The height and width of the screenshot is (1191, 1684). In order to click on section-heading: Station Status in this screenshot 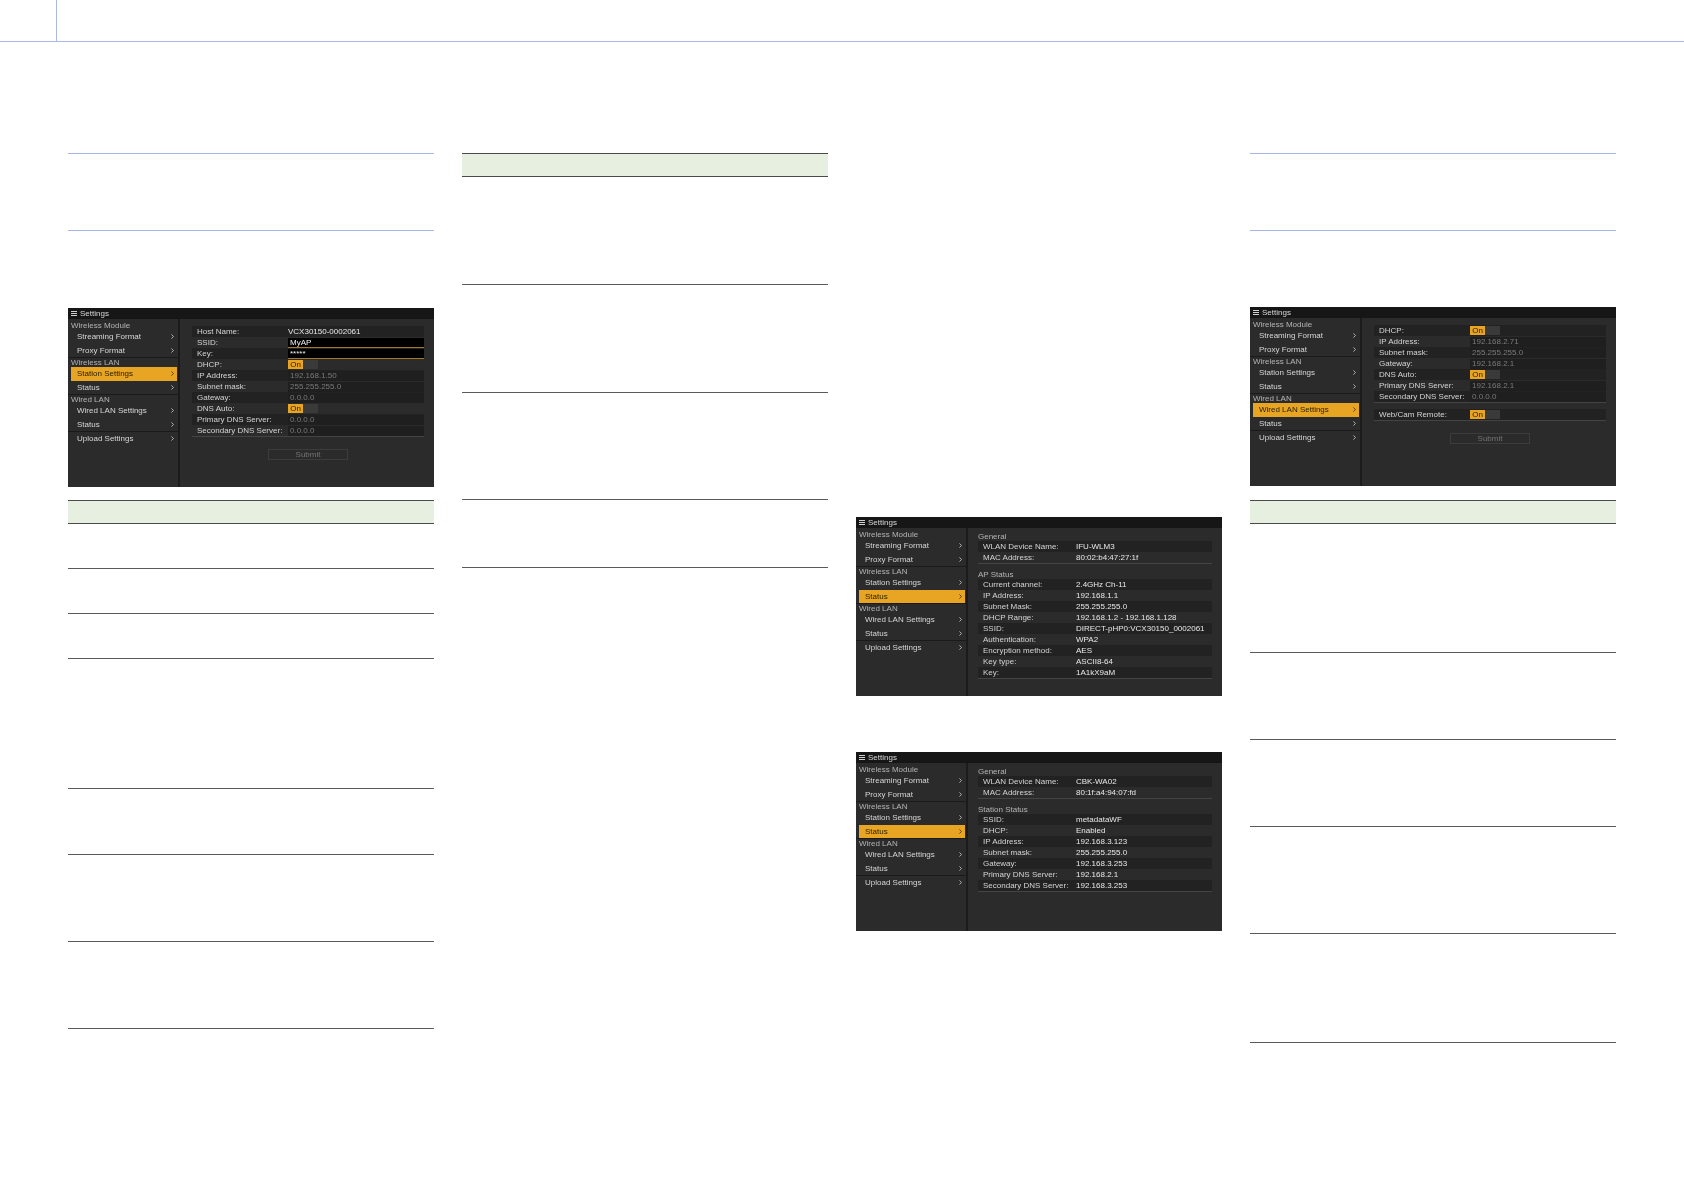, I will do `click(1003, 809)`.